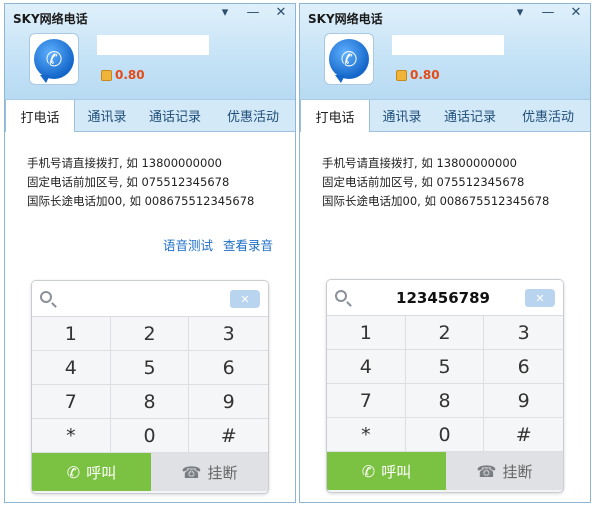 Image resolution: width=600 pixels, height=506 pixels. I want to click on voice-test-link: 语音测试, so click(188, 244).